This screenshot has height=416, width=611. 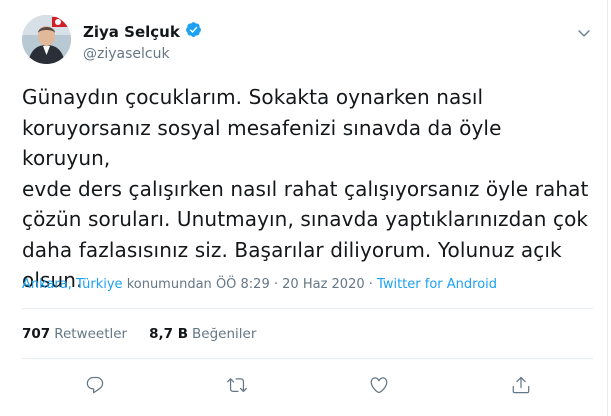 What do you see at coordinates (36, 334) in the screenshot?
I see `retweets-count: 707` at bounding box center [36, 334].